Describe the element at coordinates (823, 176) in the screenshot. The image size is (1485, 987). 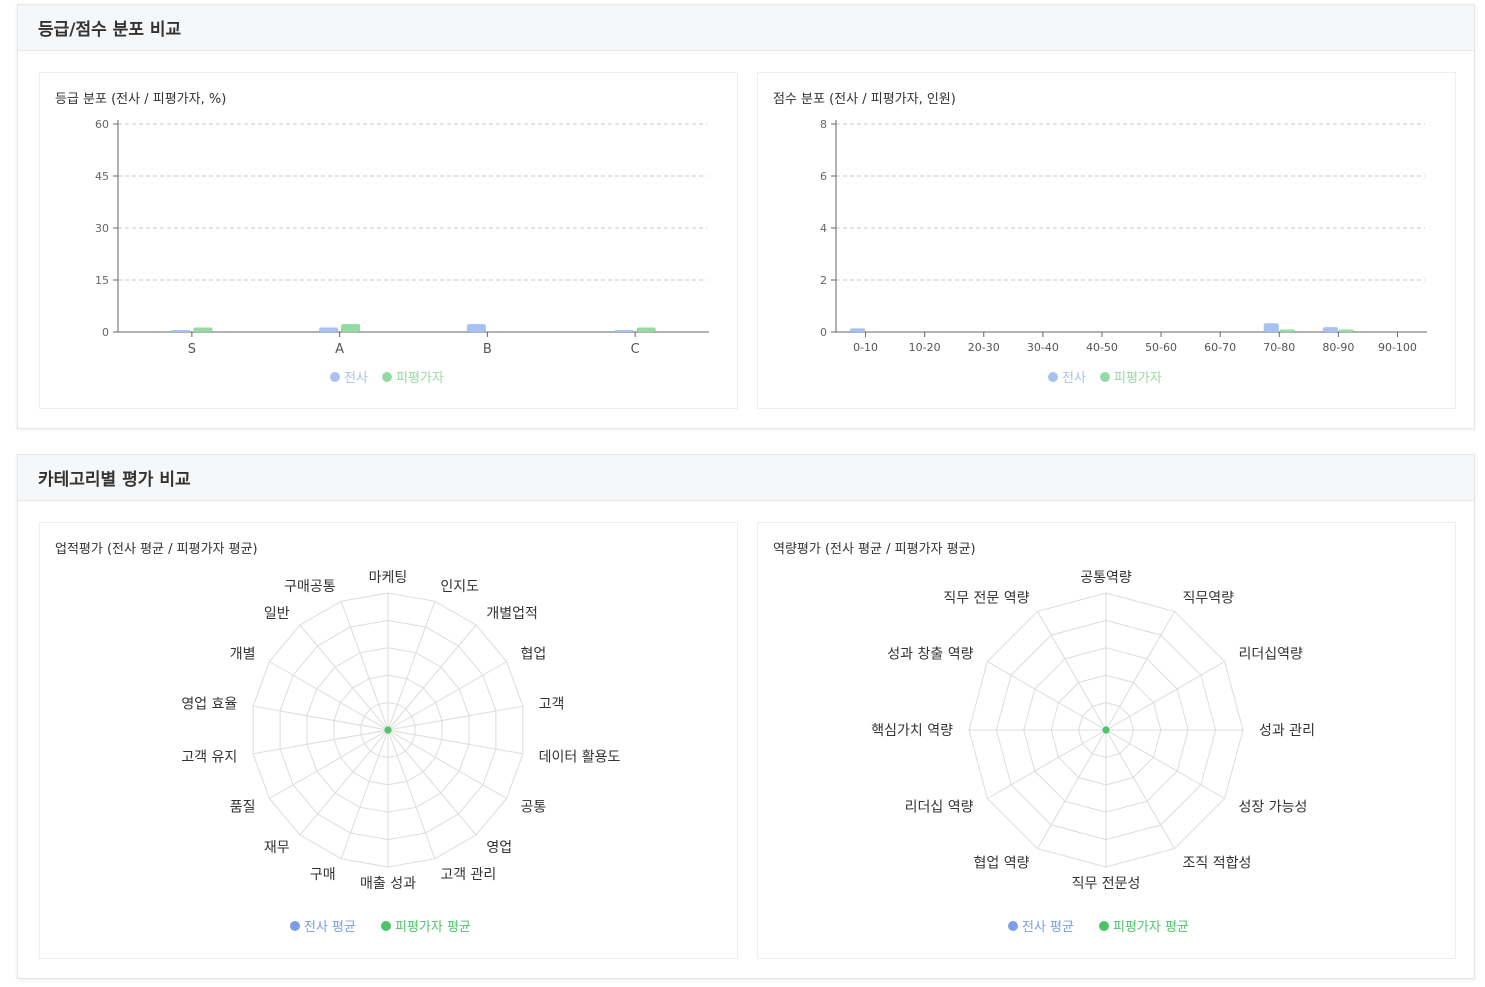
I see `y-tick-label: 6` at that location.